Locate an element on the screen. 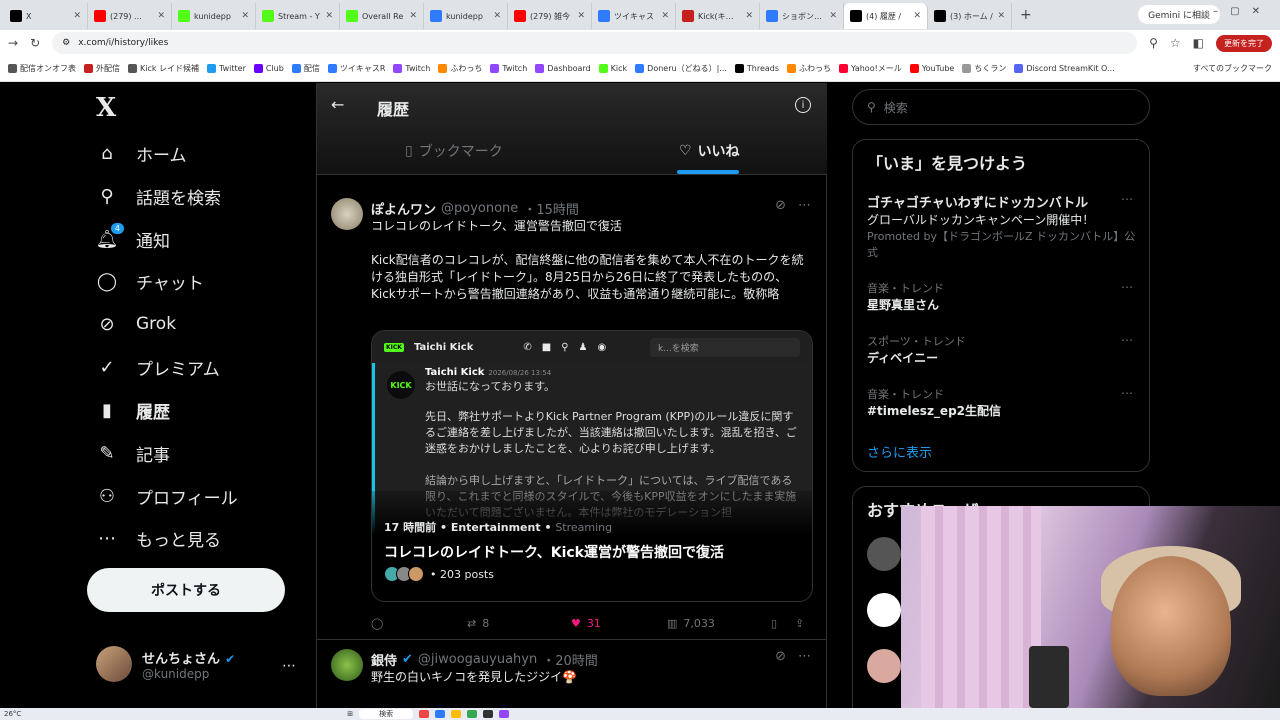  tweet-time: ・20時間 is located at coordinates (570, 659).